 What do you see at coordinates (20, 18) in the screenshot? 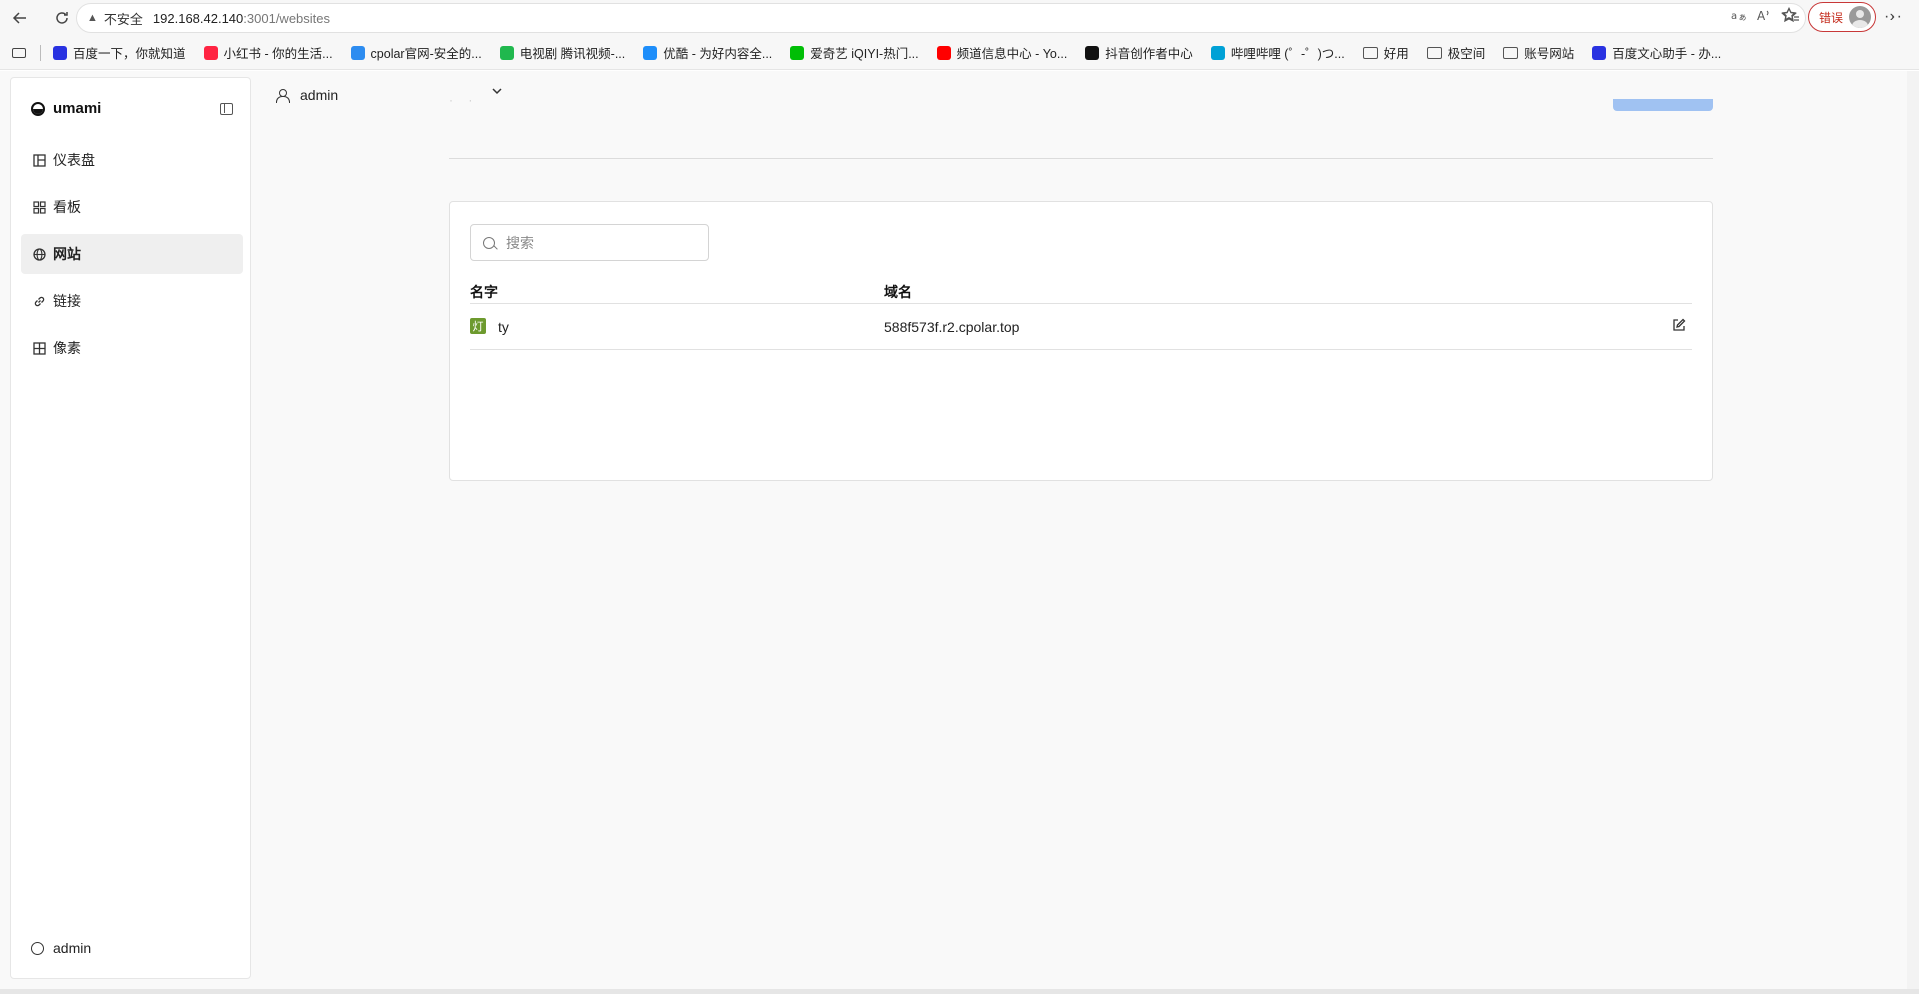
I see `back-icon` at bounding box center [20, 18].